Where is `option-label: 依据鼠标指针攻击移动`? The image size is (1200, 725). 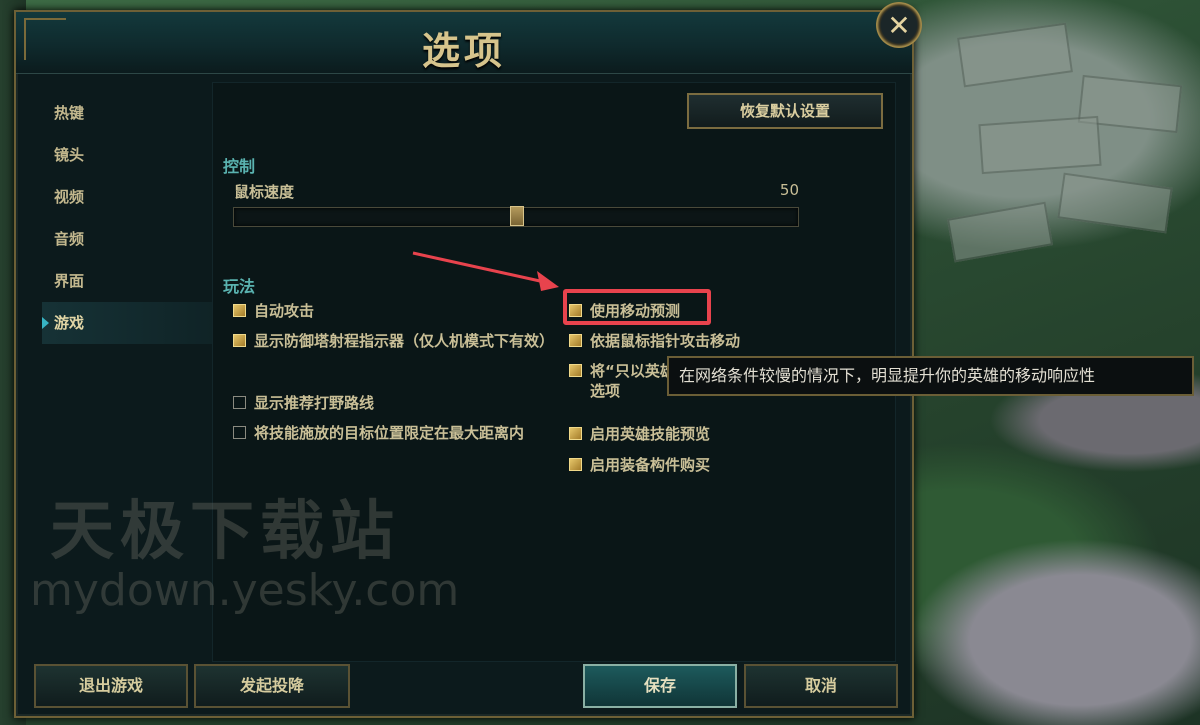
option-label: 依据鼠标指针攻击移动 is located at coordinates (665, 341).